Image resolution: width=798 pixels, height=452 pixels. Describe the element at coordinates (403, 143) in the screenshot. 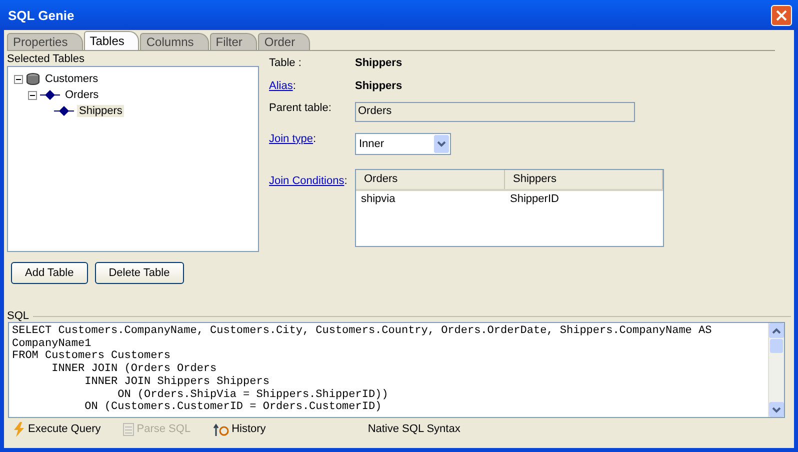

I see `join-type-dropdown: Inner` at that location.